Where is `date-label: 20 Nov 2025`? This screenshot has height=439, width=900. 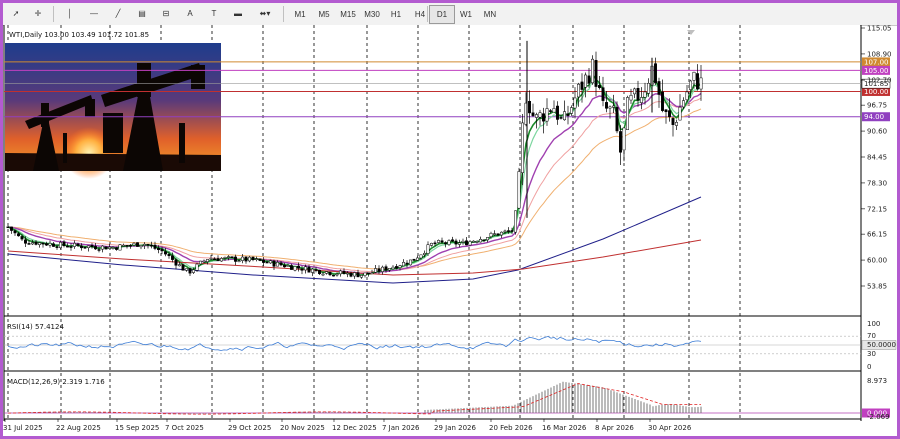 date-label: 20 Nov 2025 is located at coordinates (302, 428).